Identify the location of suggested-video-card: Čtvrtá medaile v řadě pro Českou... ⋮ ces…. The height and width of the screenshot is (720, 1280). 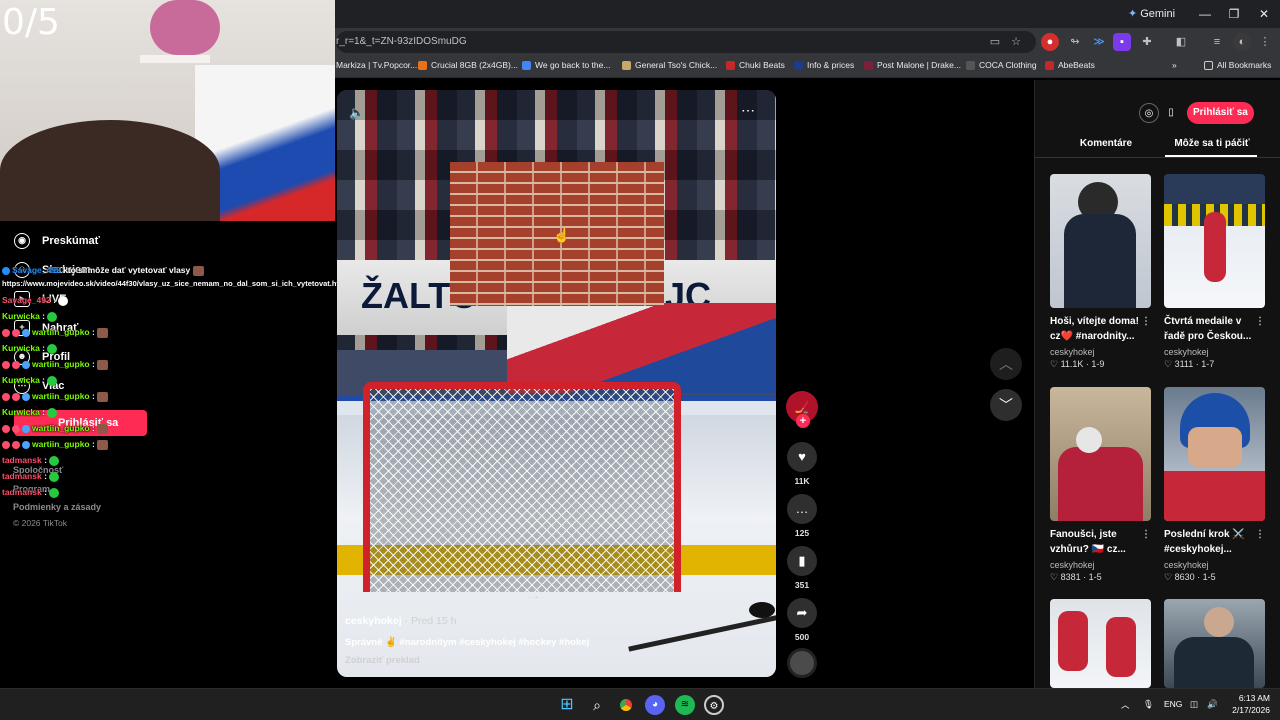
(1214, 272).